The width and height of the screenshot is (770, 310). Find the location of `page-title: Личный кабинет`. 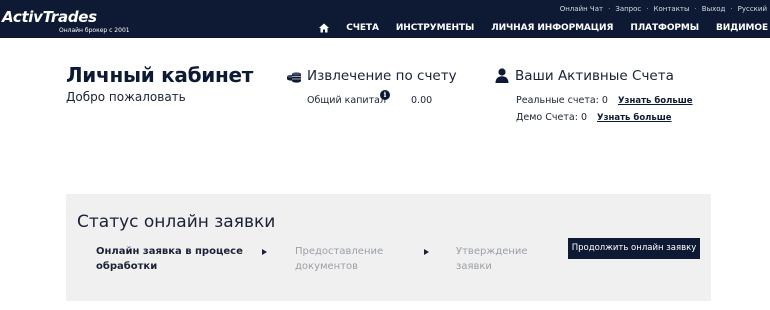

page-title: Личный кабинет is located at coordinates (160, 75).